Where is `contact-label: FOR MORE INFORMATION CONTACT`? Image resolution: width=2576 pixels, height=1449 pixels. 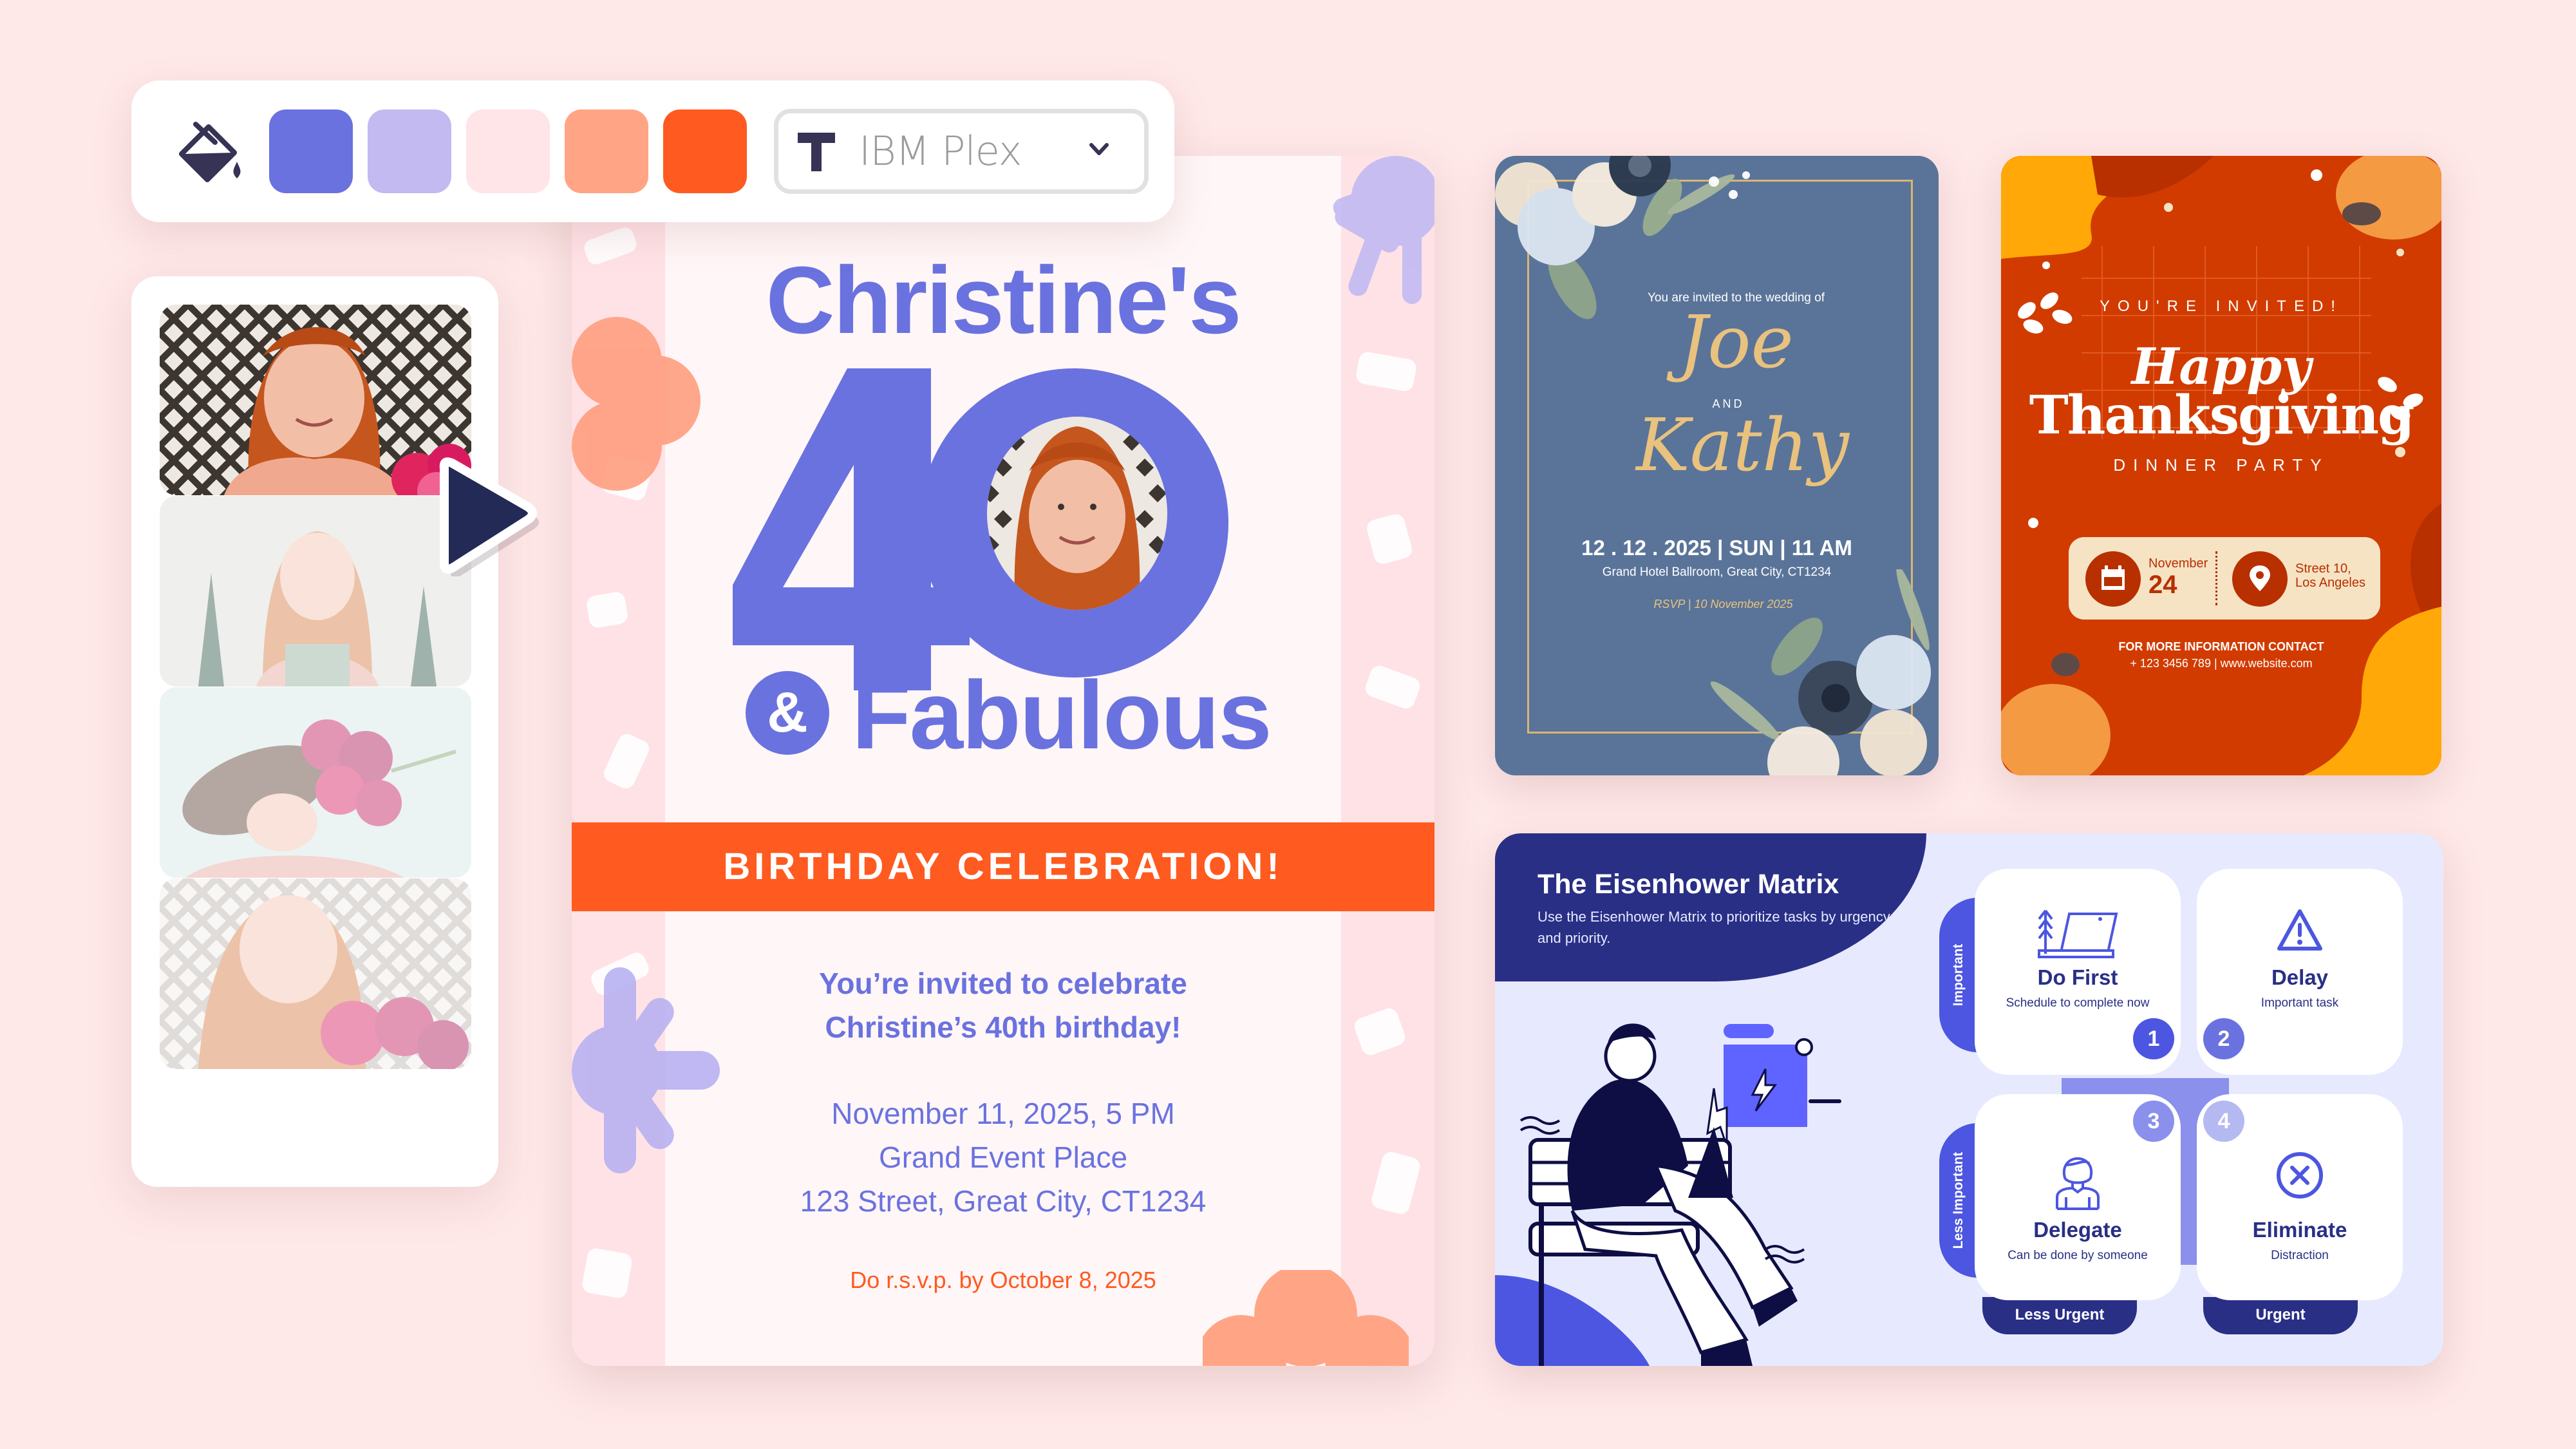
contact-label: FOR MORE INFORMATION CONTACT is located at coordinates (2221, 646).